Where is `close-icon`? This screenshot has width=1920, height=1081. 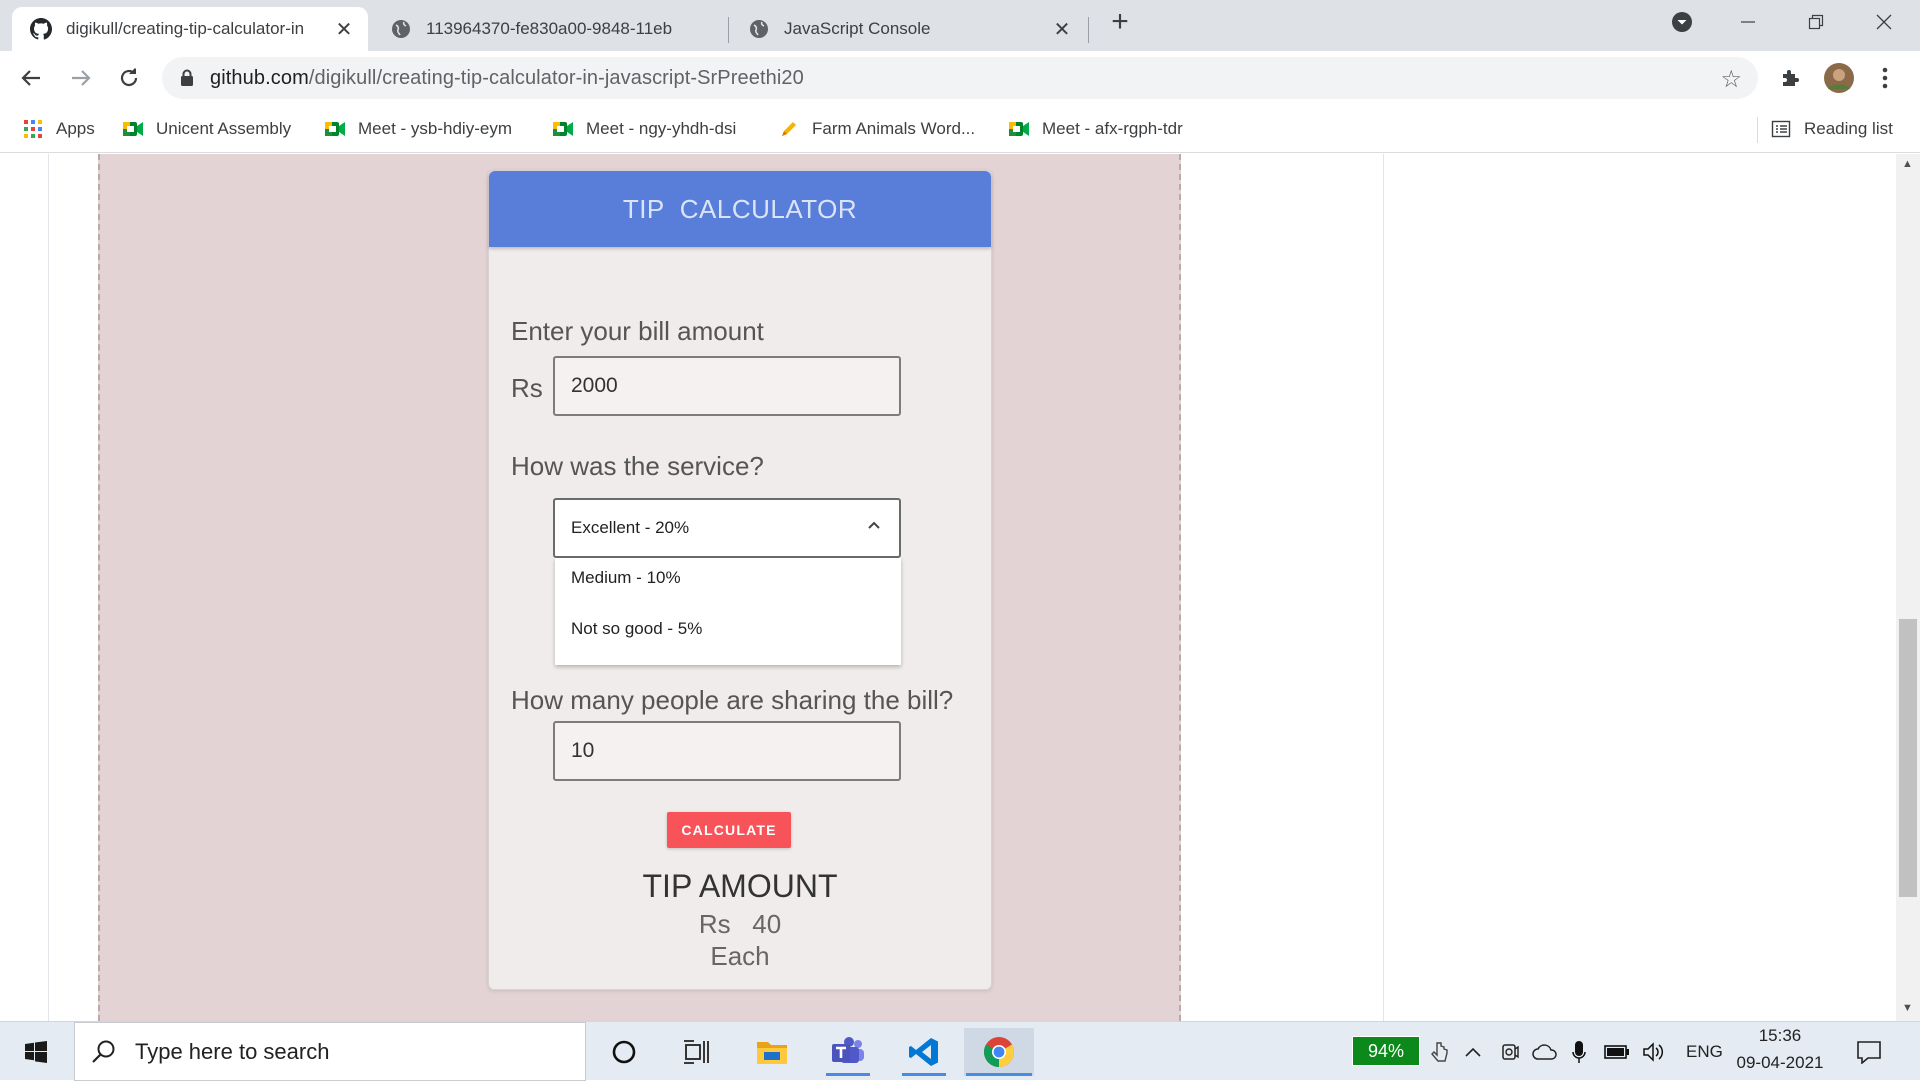 close-icon is located at coordinates (1884, 22).